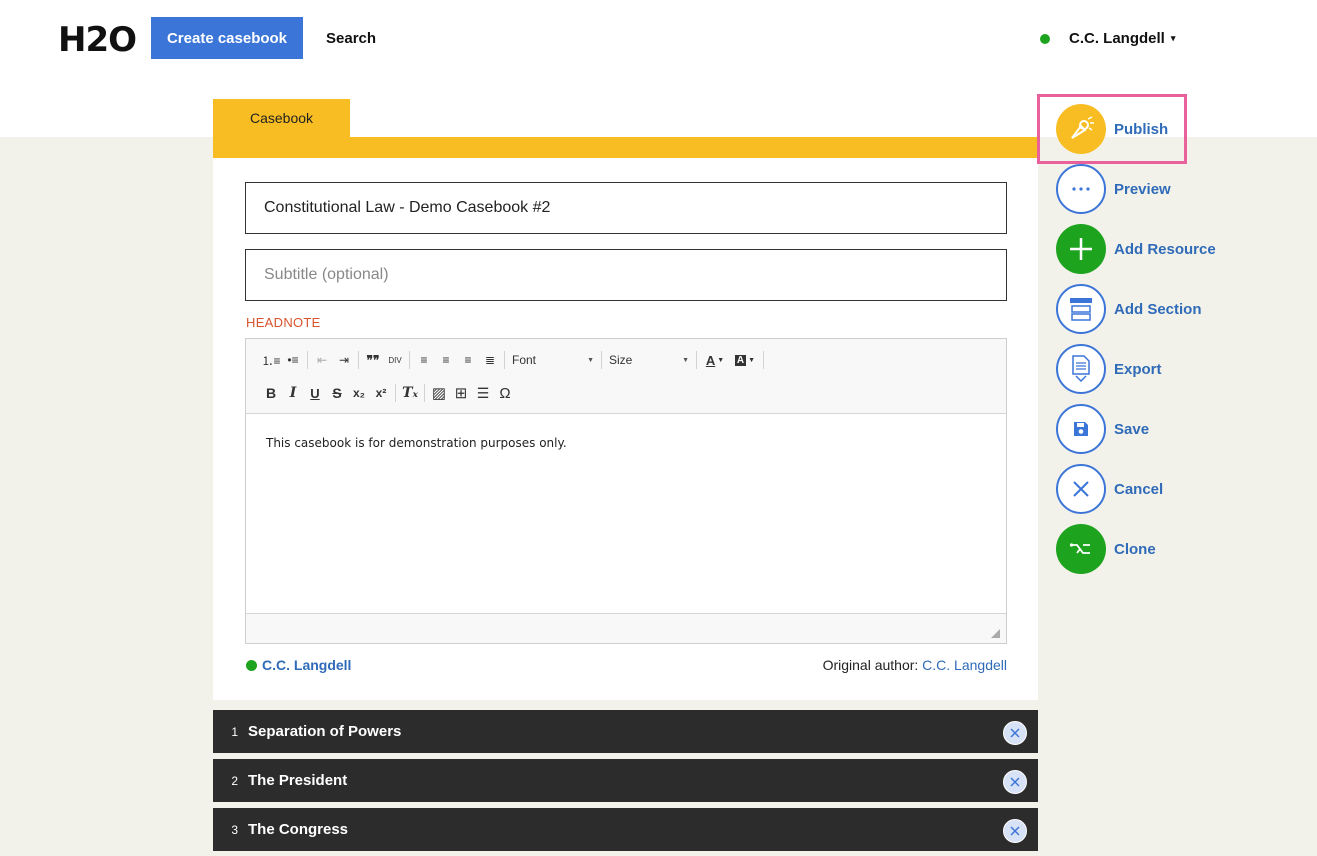 This screenshot has width=1317, height=856. I want to click on search-link: Search, so click(351, 38).